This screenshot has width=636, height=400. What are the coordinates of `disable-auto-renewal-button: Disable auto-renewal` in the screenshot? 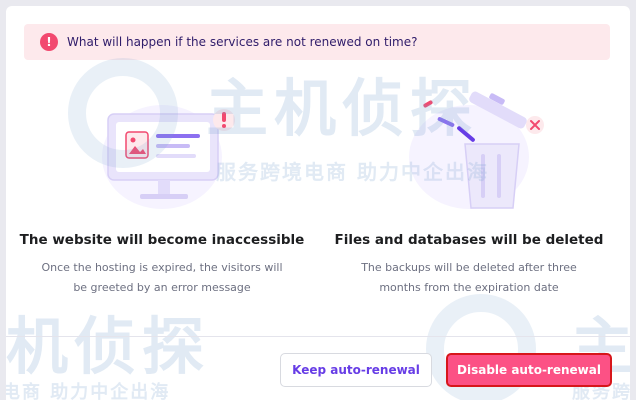 It's located at (529, 370).